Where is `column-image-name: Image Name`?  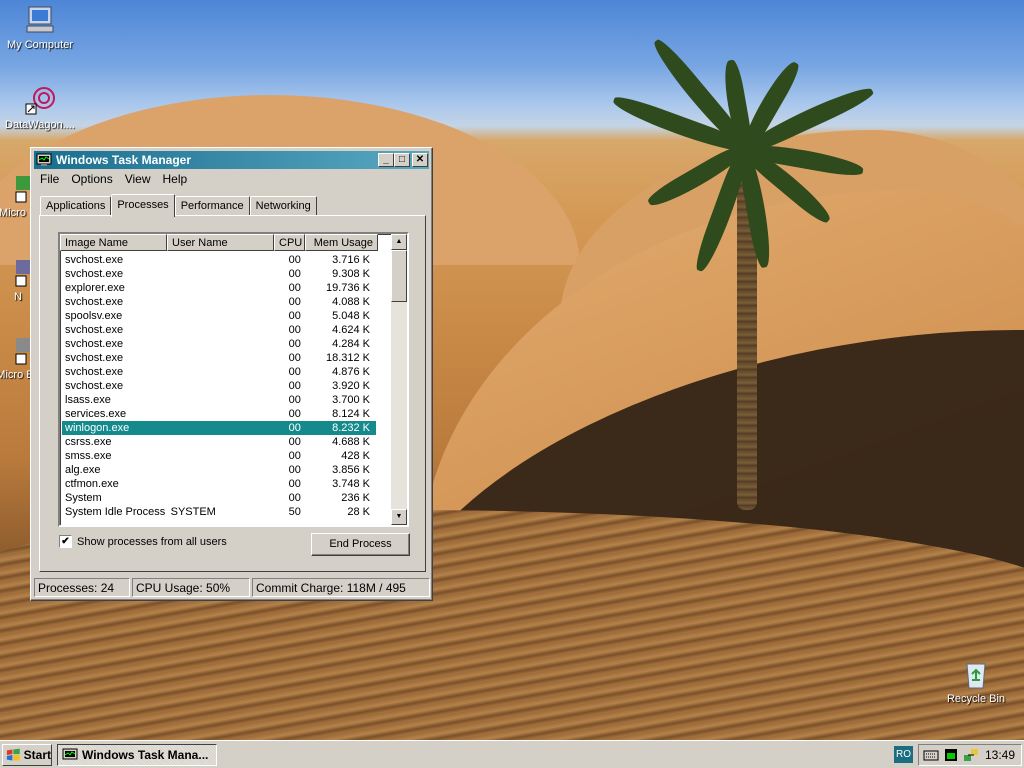 column-image-name: Image Name is located at coordinates (113, 242).